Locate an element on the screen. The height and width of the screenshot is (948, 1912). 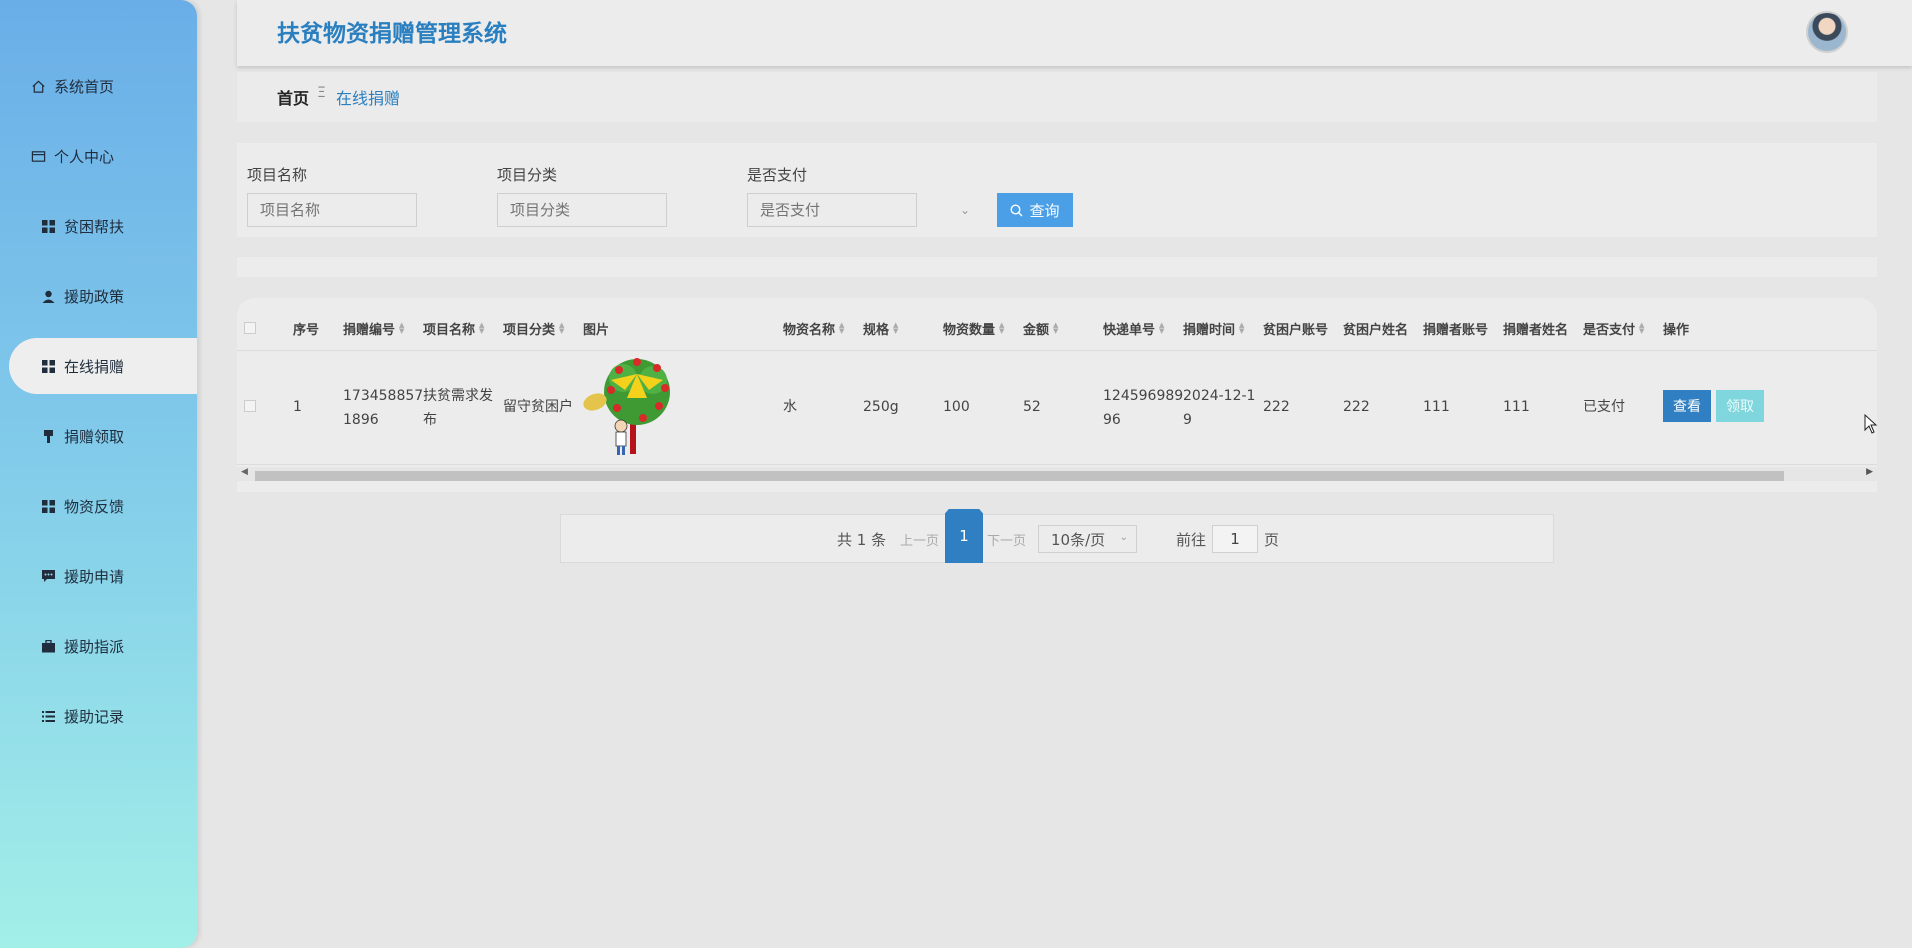
col-header: 快递单号 ▲ ▼ is located at coordinates (1135, 328).